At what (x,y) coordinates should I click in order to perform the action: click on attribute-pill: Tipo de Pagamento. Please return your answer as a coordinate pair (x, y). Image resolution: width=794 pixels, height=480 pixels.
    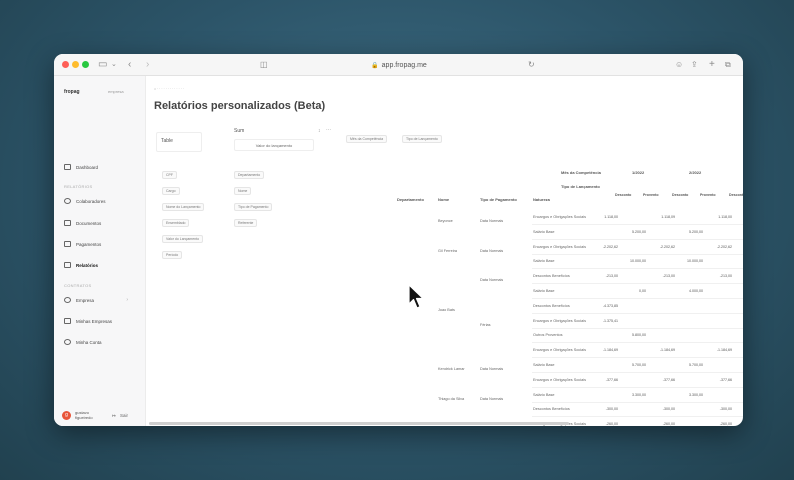
    Looking at the image, I should click on (253, 207).